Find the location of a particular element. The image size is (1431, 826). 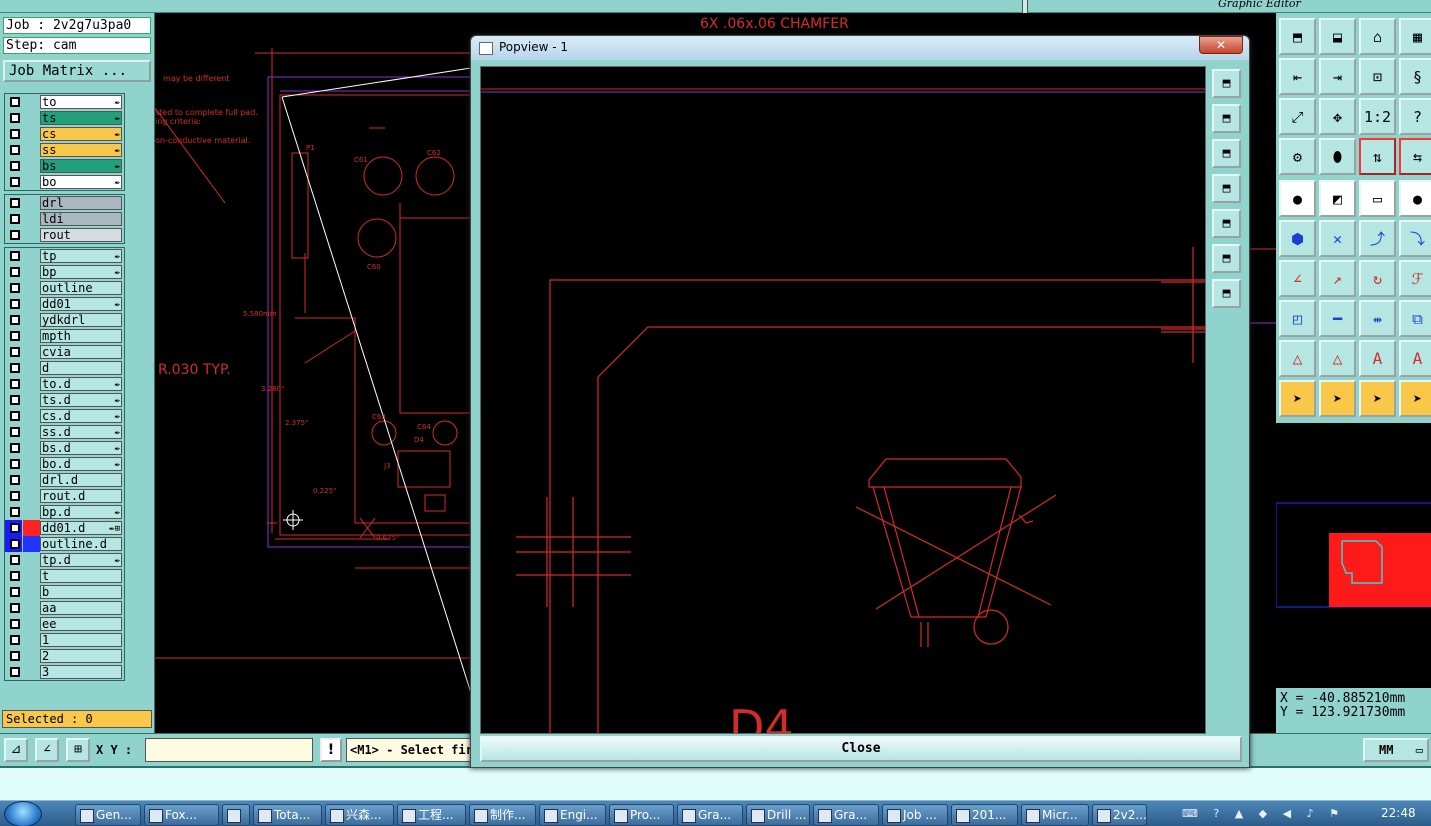

popview-zoom-home-button: ⬒ is located at coordinates (1226, 83).